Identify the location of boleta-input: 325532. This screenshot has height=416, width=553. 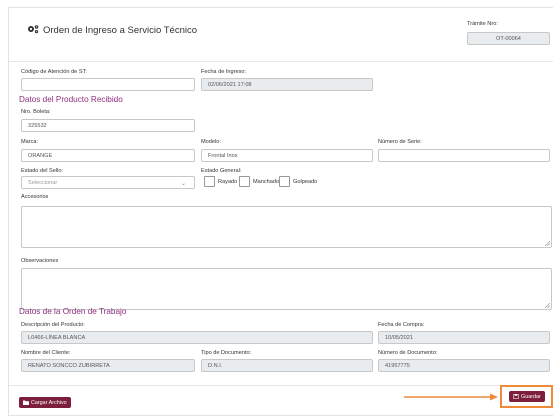
(108, 125).